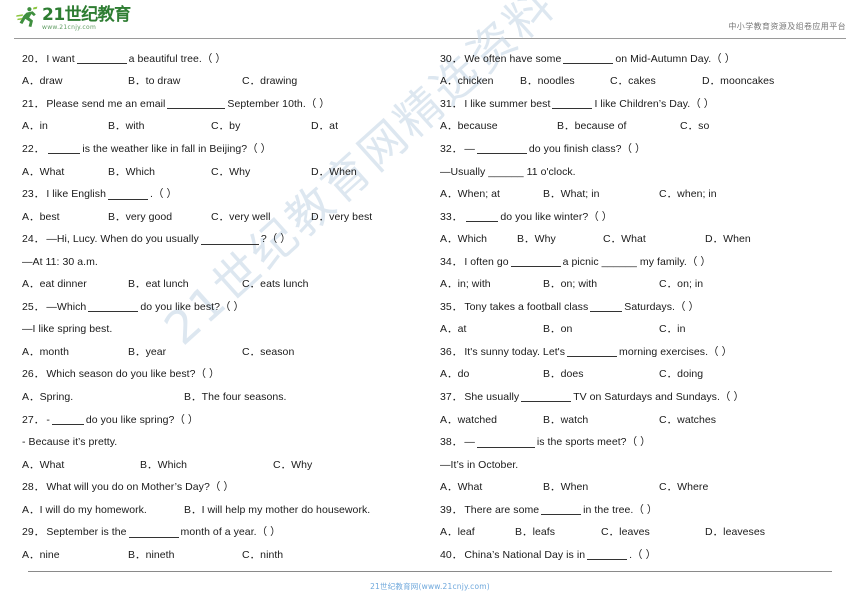  What do you see at coordinates (601, 374) in the screenshot?
I see `option-b: B．does` at bounding box center [601, 374].